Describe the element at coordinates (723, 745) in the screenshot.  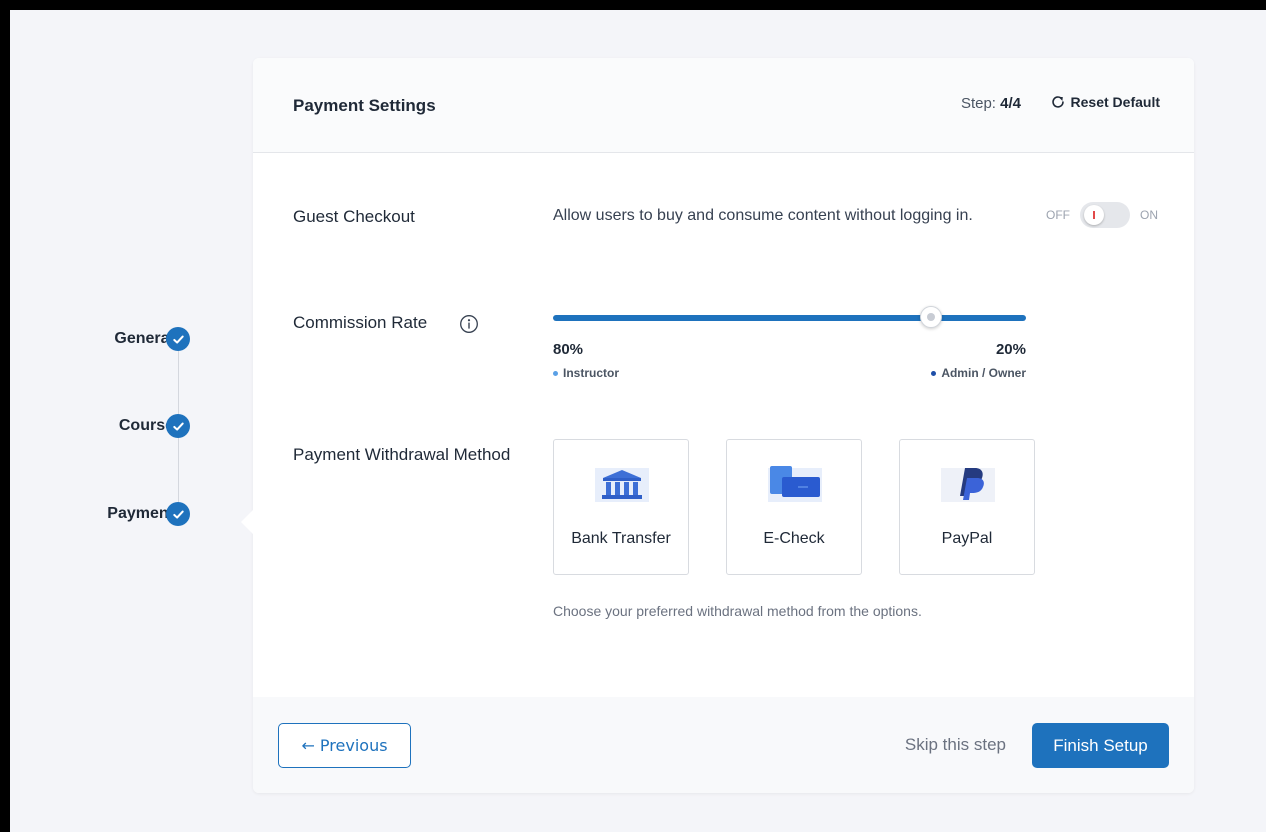
I see `card-footer: ← Previous Skip this step Finish Setup` at that location.